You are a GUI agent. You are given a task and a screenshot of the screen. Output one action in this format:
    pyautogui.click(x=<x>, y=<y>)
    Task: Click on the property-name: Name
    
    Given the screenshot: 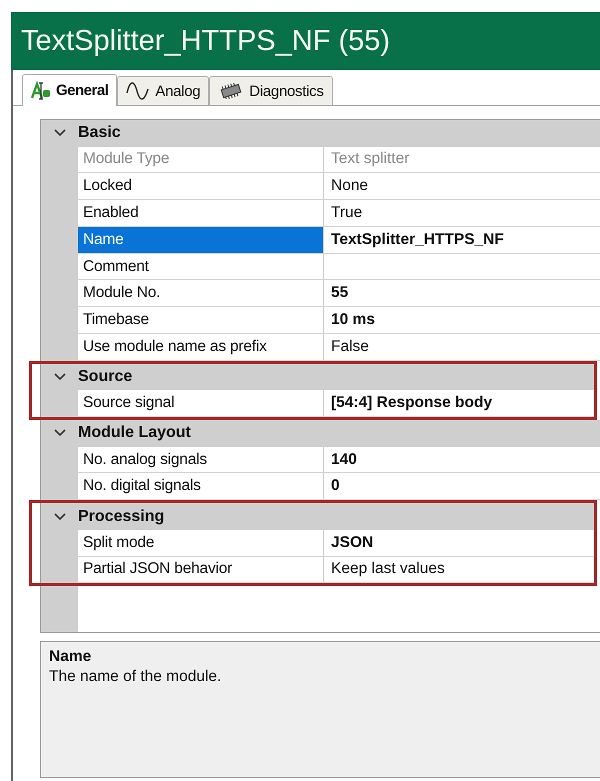 What is the action you would take?
    pyautogui.click(x=201, y=240)
    